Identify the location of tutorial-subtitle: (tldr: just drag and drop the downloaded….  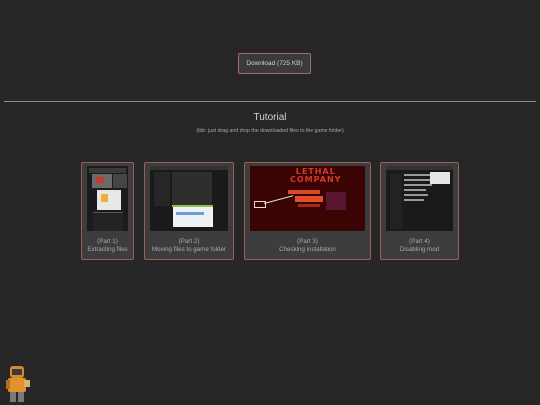
(270, 131).